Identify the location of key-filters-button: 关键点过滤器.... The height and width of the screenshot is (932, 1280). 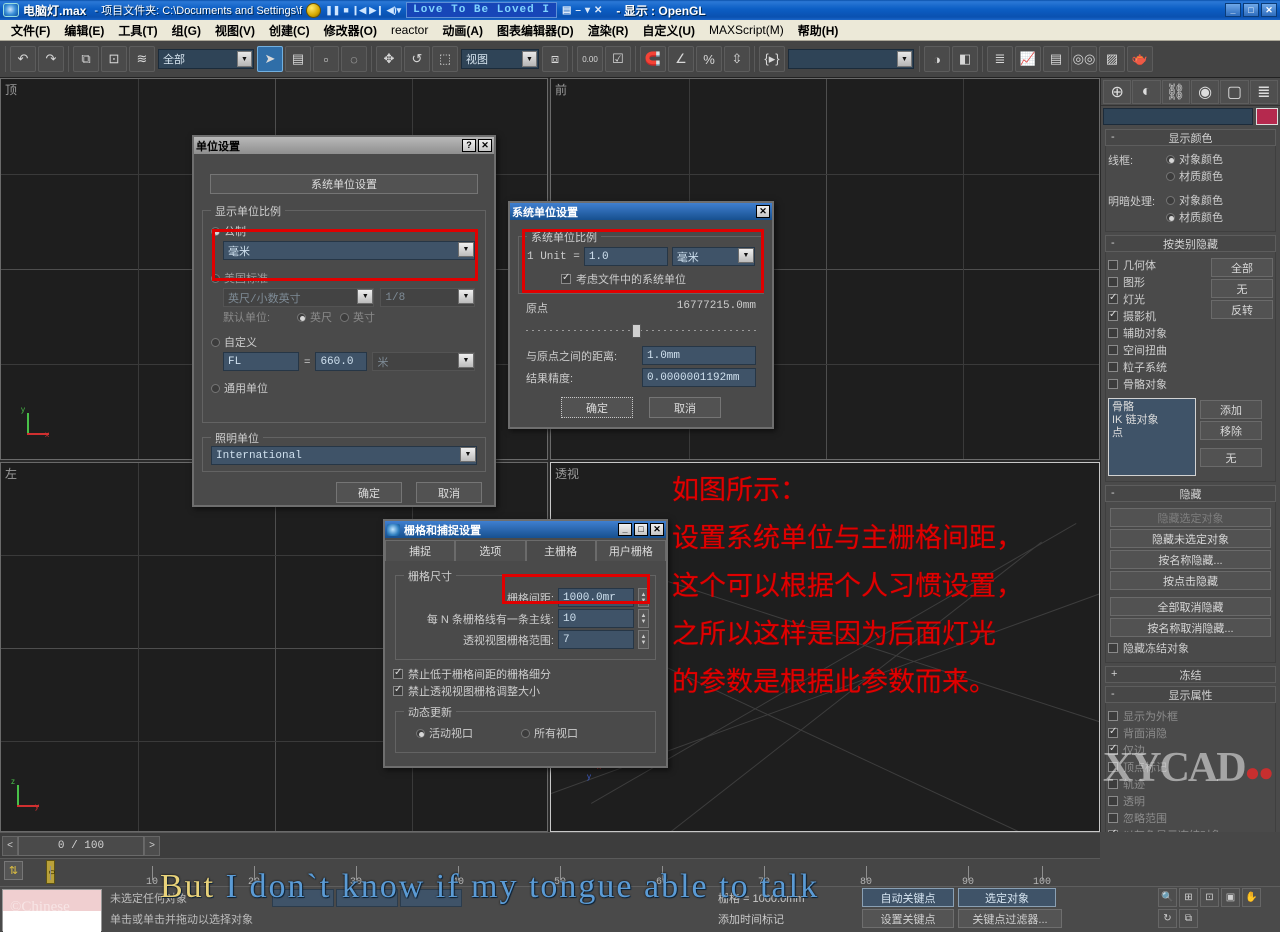
(1010, 918).